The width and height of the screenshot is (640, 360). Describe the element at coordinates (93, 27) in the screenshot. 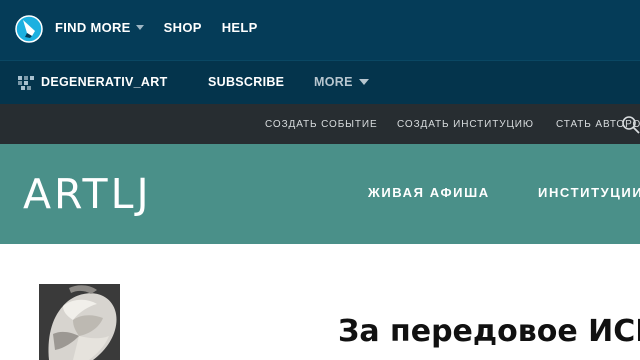

I see `find-more-label: FIND MORE` at that location.